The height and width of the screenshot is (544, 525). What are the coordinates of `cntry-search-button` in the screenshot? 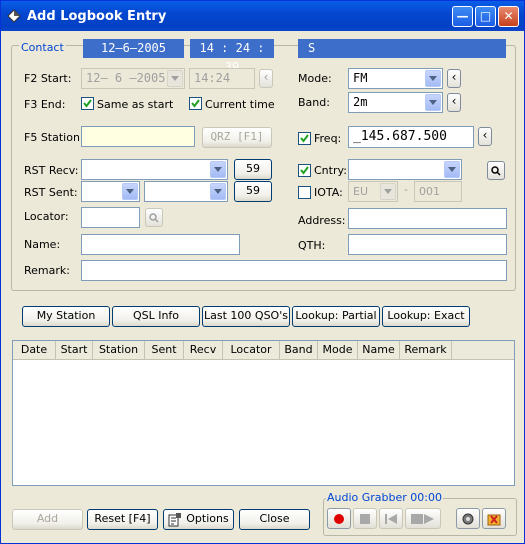 It's located at (496, 170).